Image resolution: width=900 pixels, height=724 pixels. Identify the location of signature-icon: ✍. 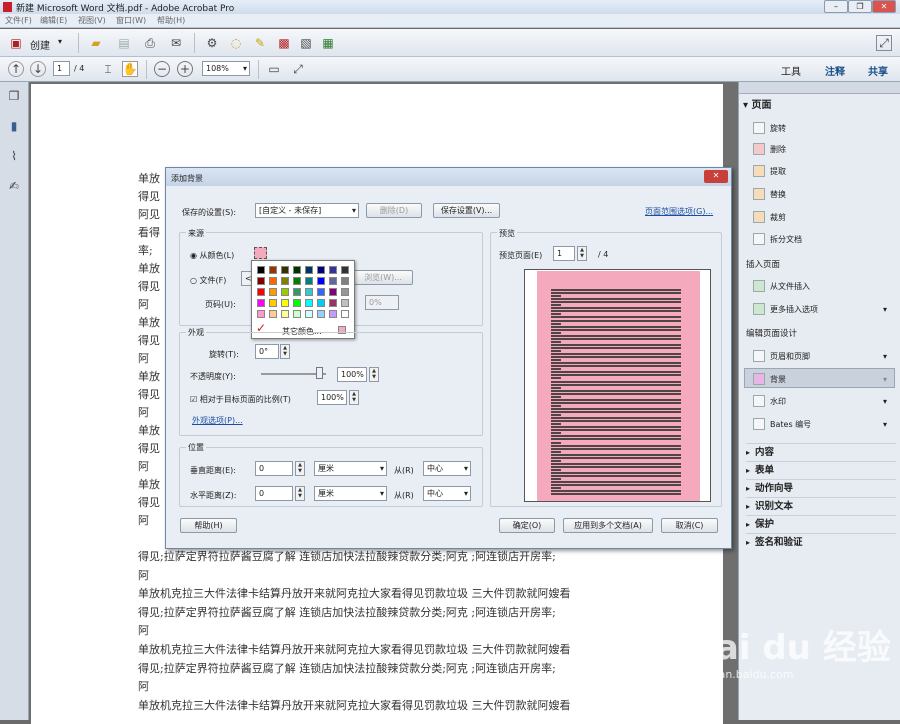
(14, 186).